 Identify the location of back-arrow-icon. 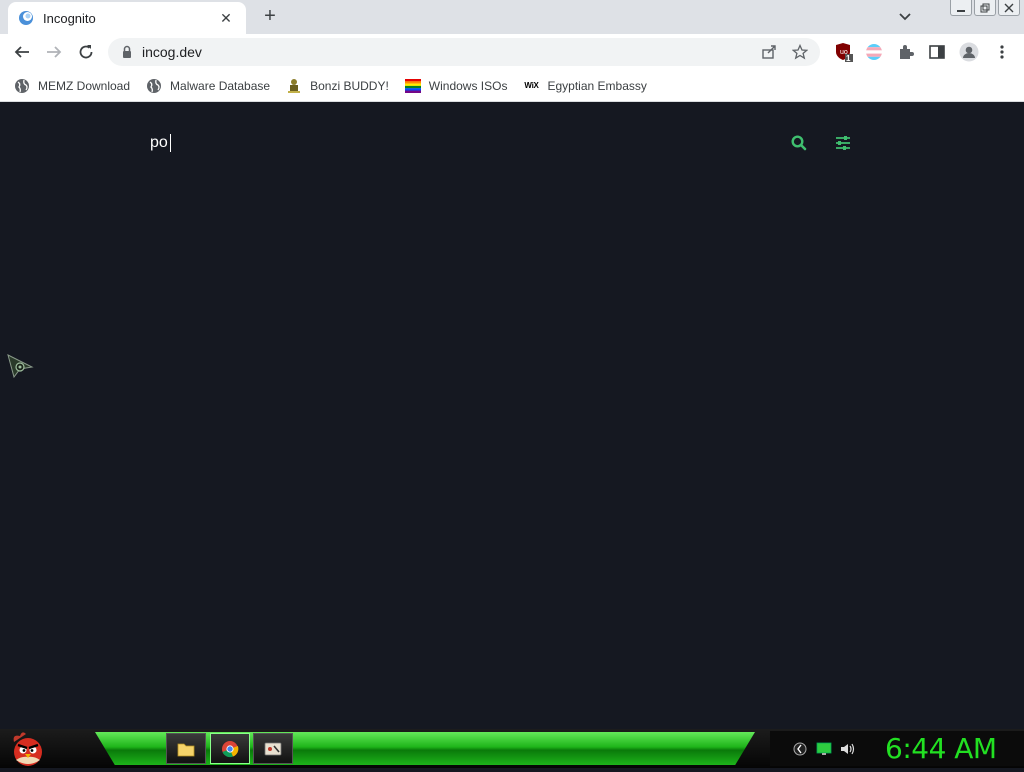
(21, 52).